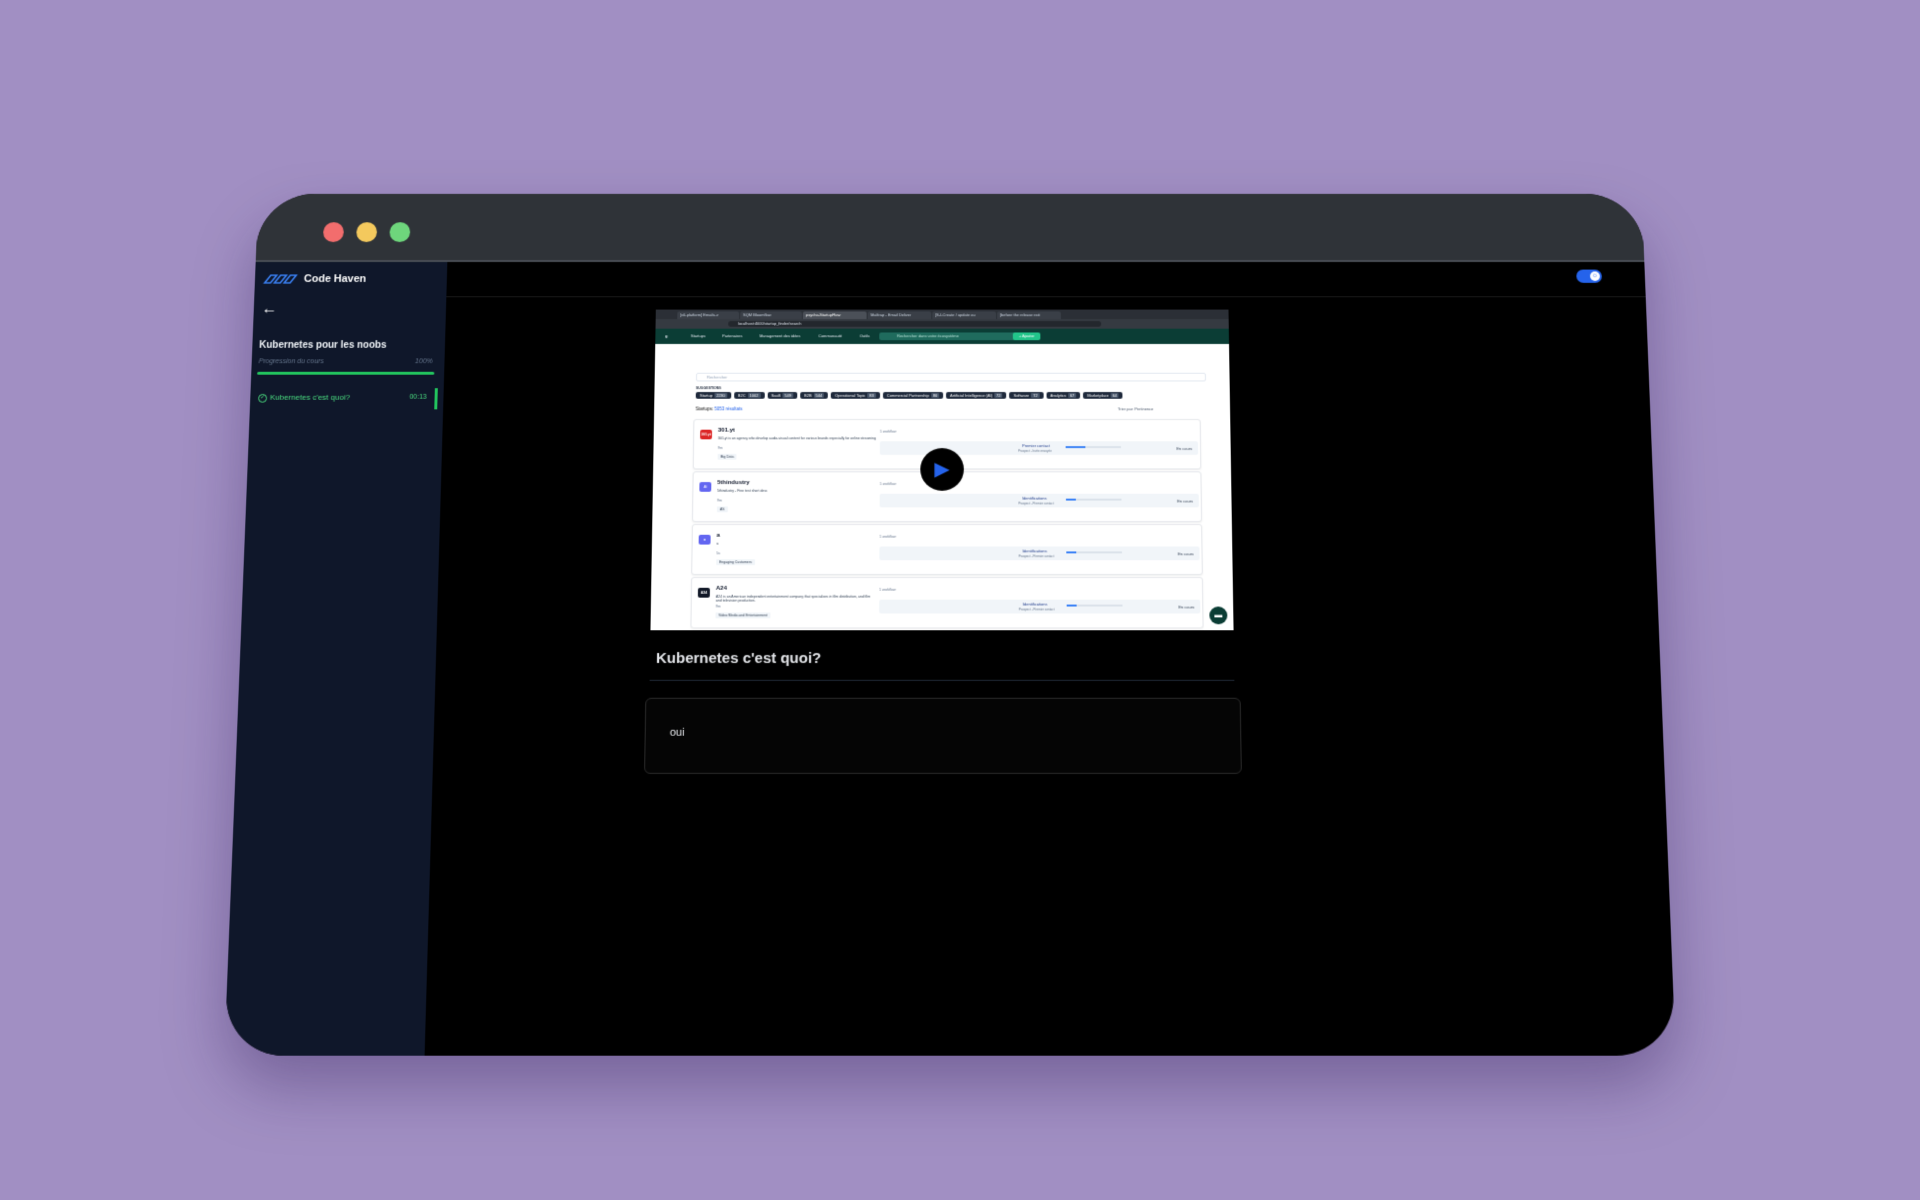  I want to click on play-button: ▶, so click(942, 469).